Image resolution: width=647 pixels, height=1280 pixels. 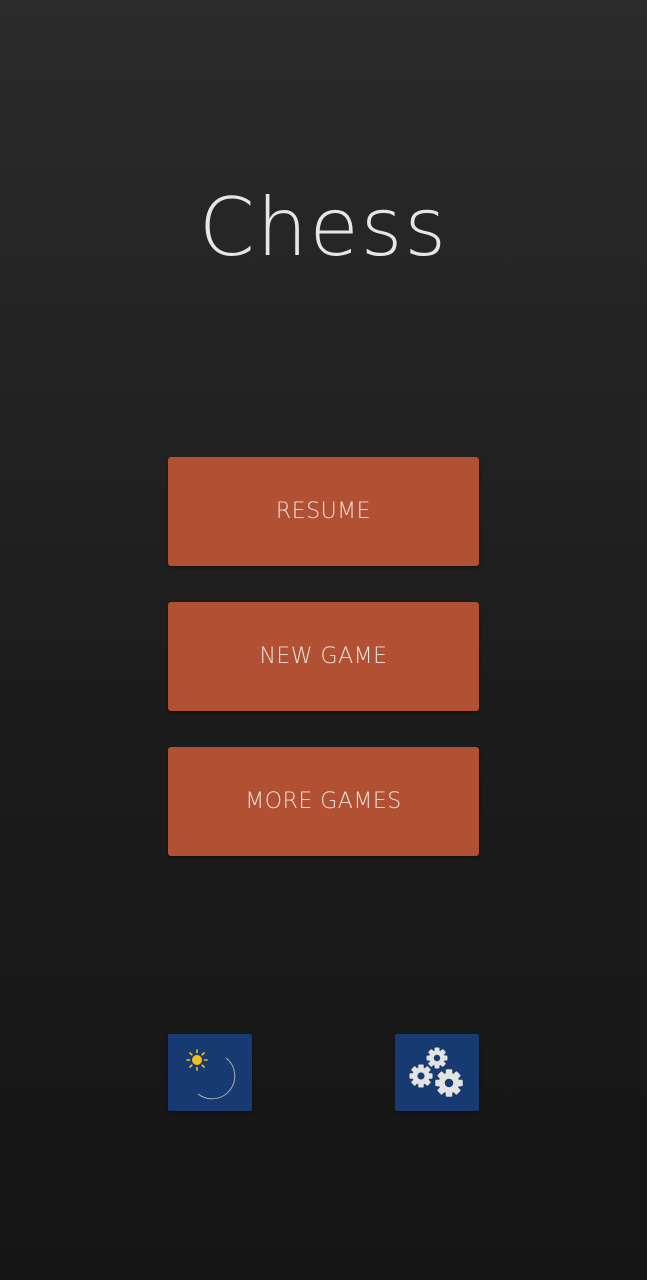 I want to click on new-game-button-label: NEW GAME, so click(x=323, y=656).